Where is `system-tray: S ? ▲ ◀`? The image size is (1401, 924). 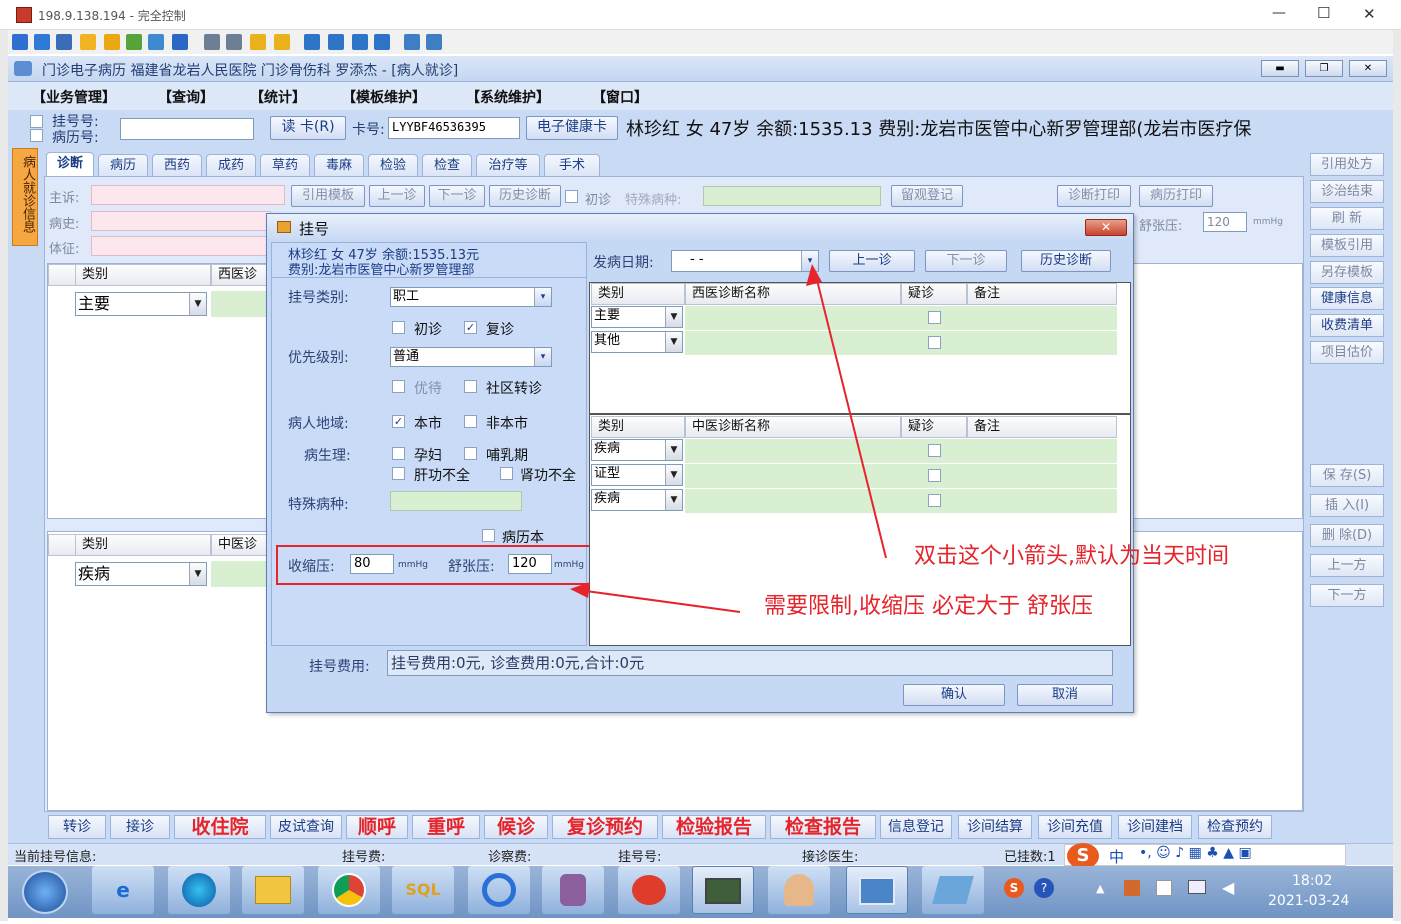
system-tray: S ? ▲ ◀ is located at coordinates (1125, 892).